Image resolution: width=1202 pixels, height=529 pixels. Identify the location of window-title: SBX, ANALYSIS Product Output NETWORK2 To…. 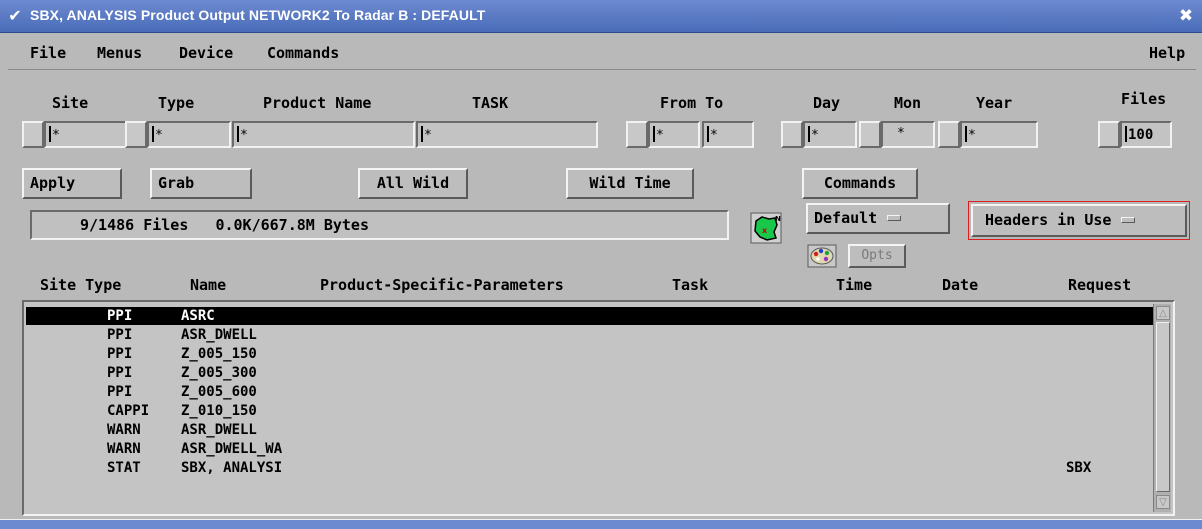
(258, 15).